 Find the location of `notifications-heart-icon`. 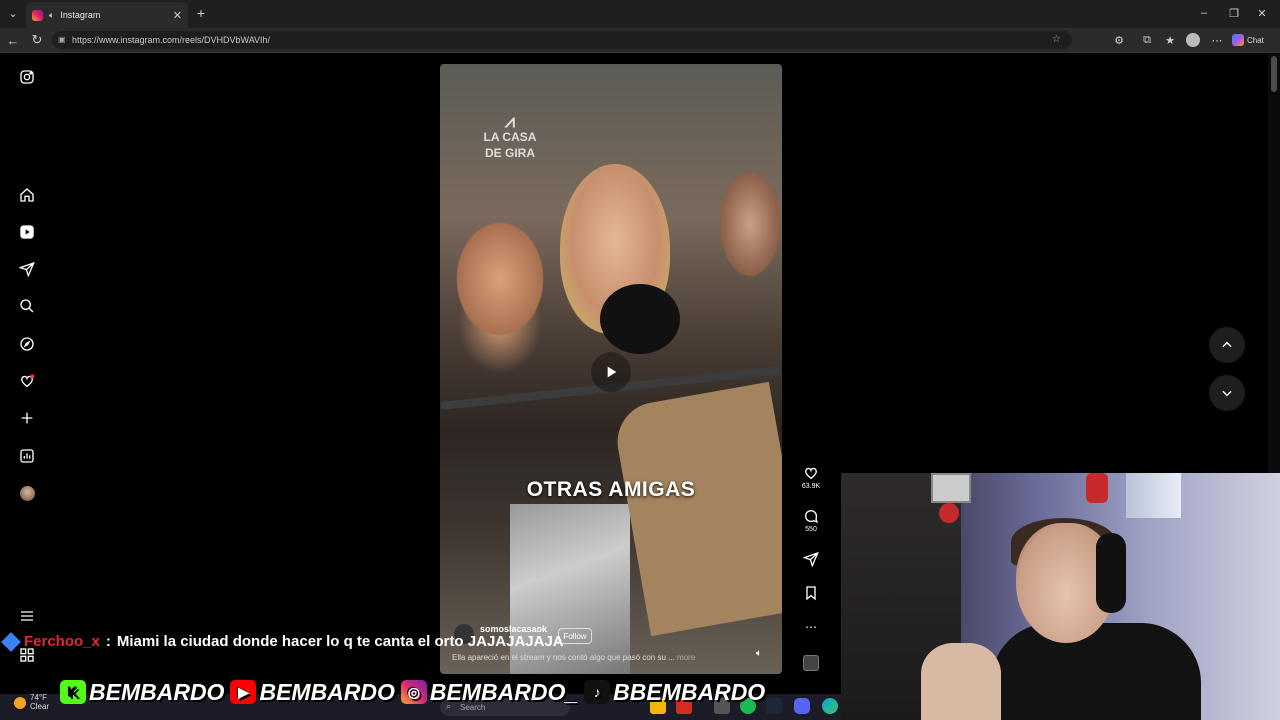

notifications-heart-icon is located at coordinates (27, 381).